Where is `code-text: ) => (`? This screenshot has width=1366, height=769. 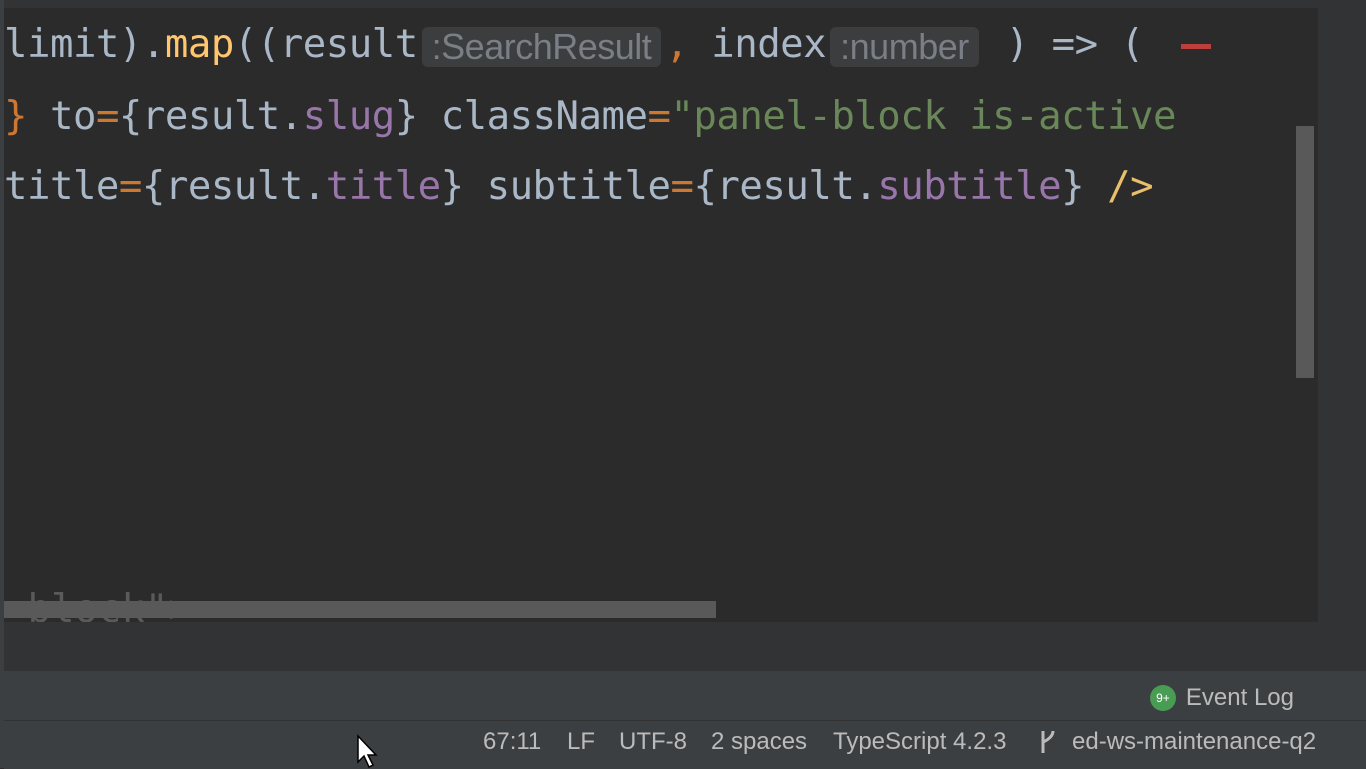 code-text: ) => ( is located at coordinates (1074, 44).